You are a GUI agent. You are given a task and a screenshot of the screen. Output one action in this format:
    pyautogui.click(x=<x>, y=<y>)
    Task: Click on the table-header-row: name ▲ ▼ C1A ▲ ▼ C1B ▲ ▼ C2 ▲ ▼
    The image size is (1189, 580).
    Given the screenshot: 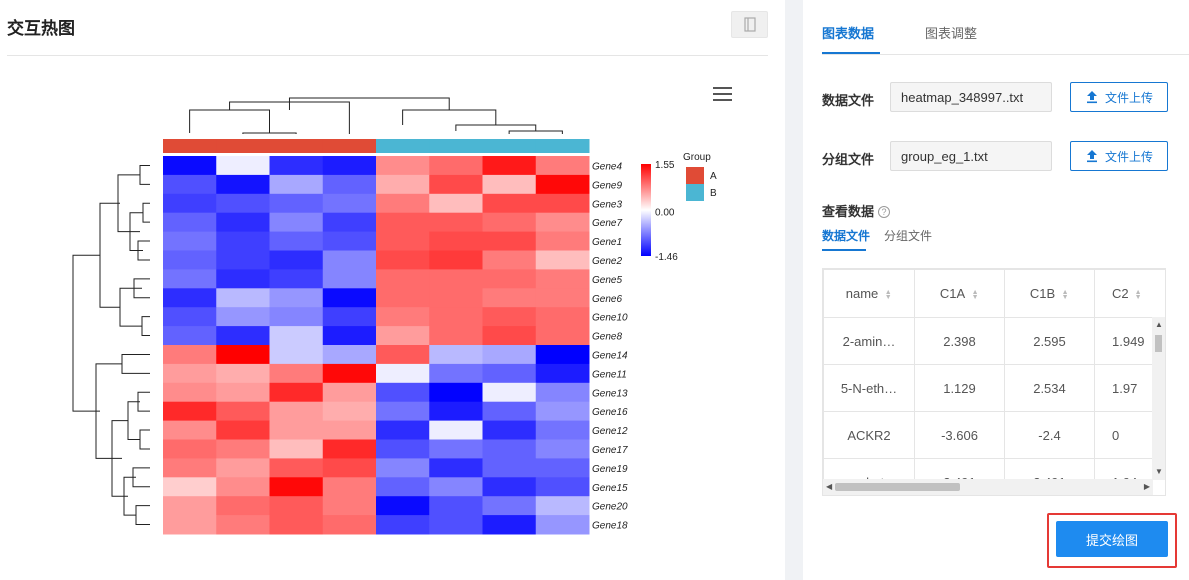 What is the action you would take?
    pyautogui.click(x=994, y=293)
    